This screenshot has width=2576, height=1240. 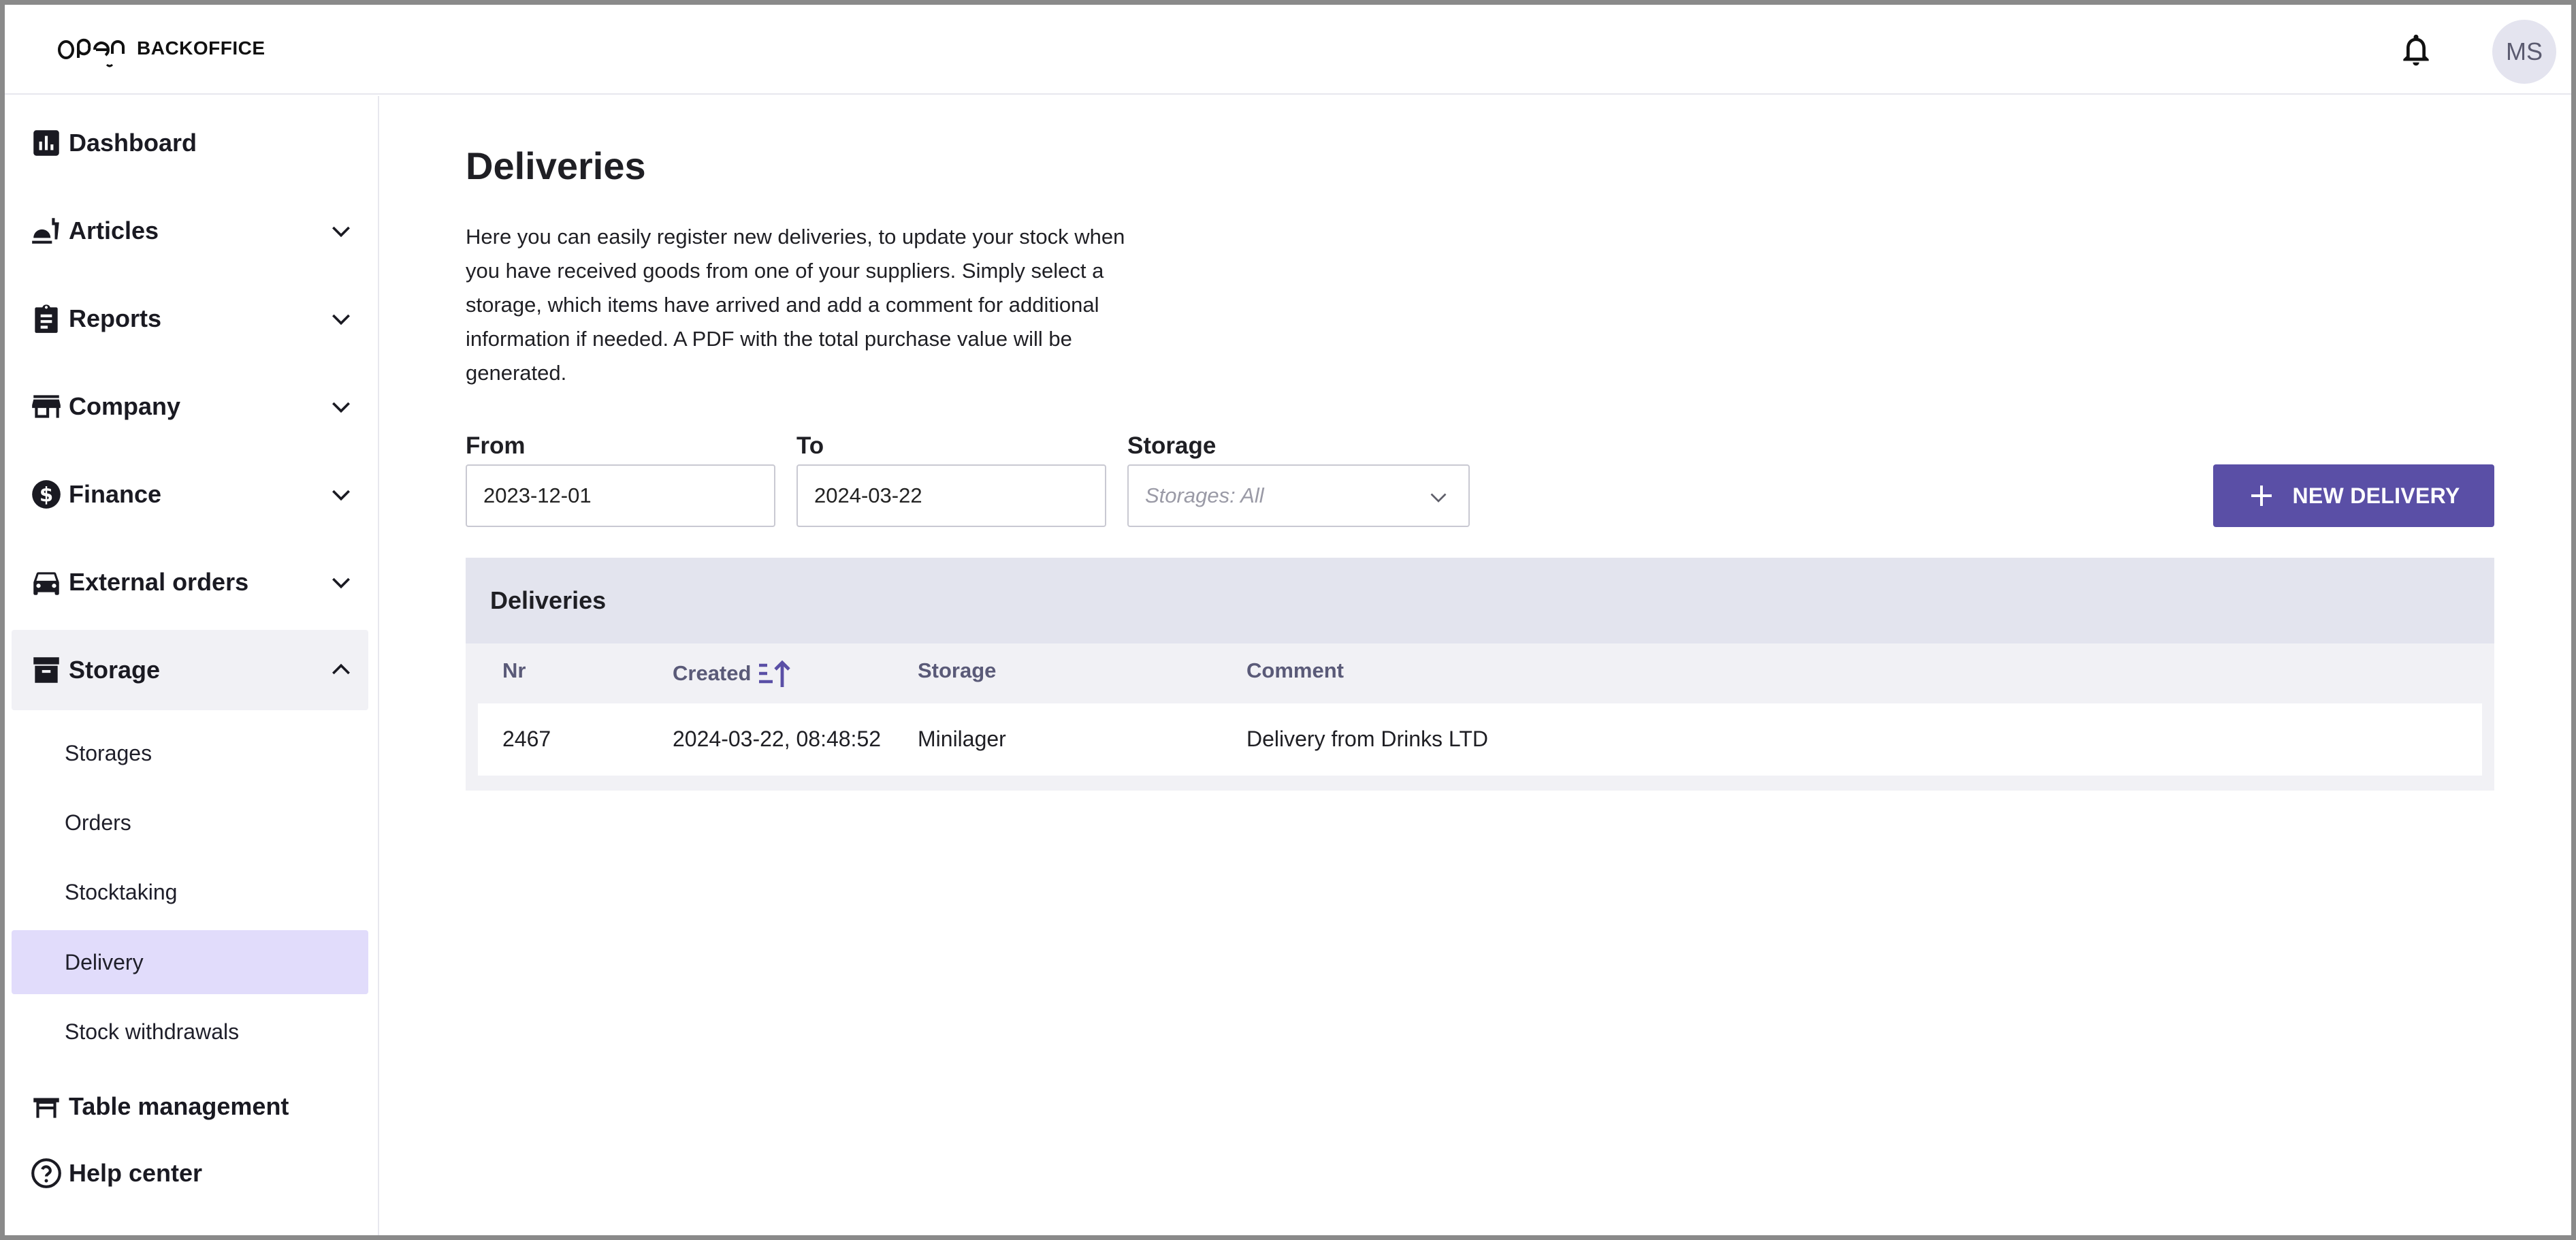 I want to click on storage-select-placeholder: Storages: All, so click(x=1205, y=495).